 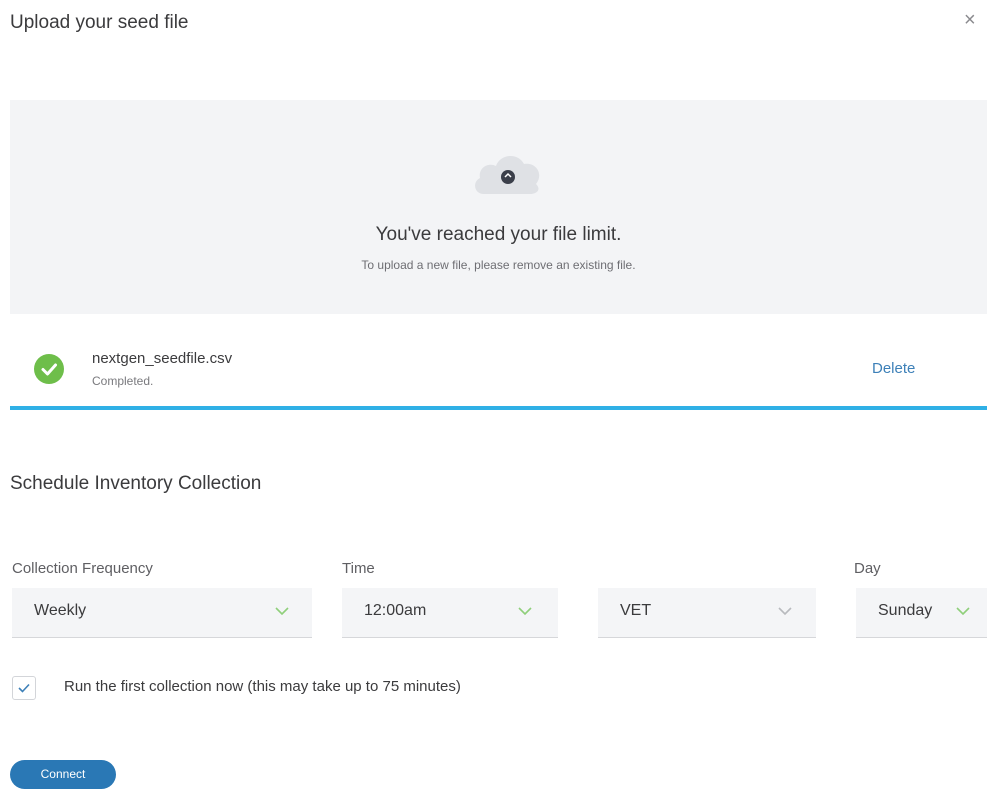 I want to click on day-value: Sunday, so click(x=905, y=610).